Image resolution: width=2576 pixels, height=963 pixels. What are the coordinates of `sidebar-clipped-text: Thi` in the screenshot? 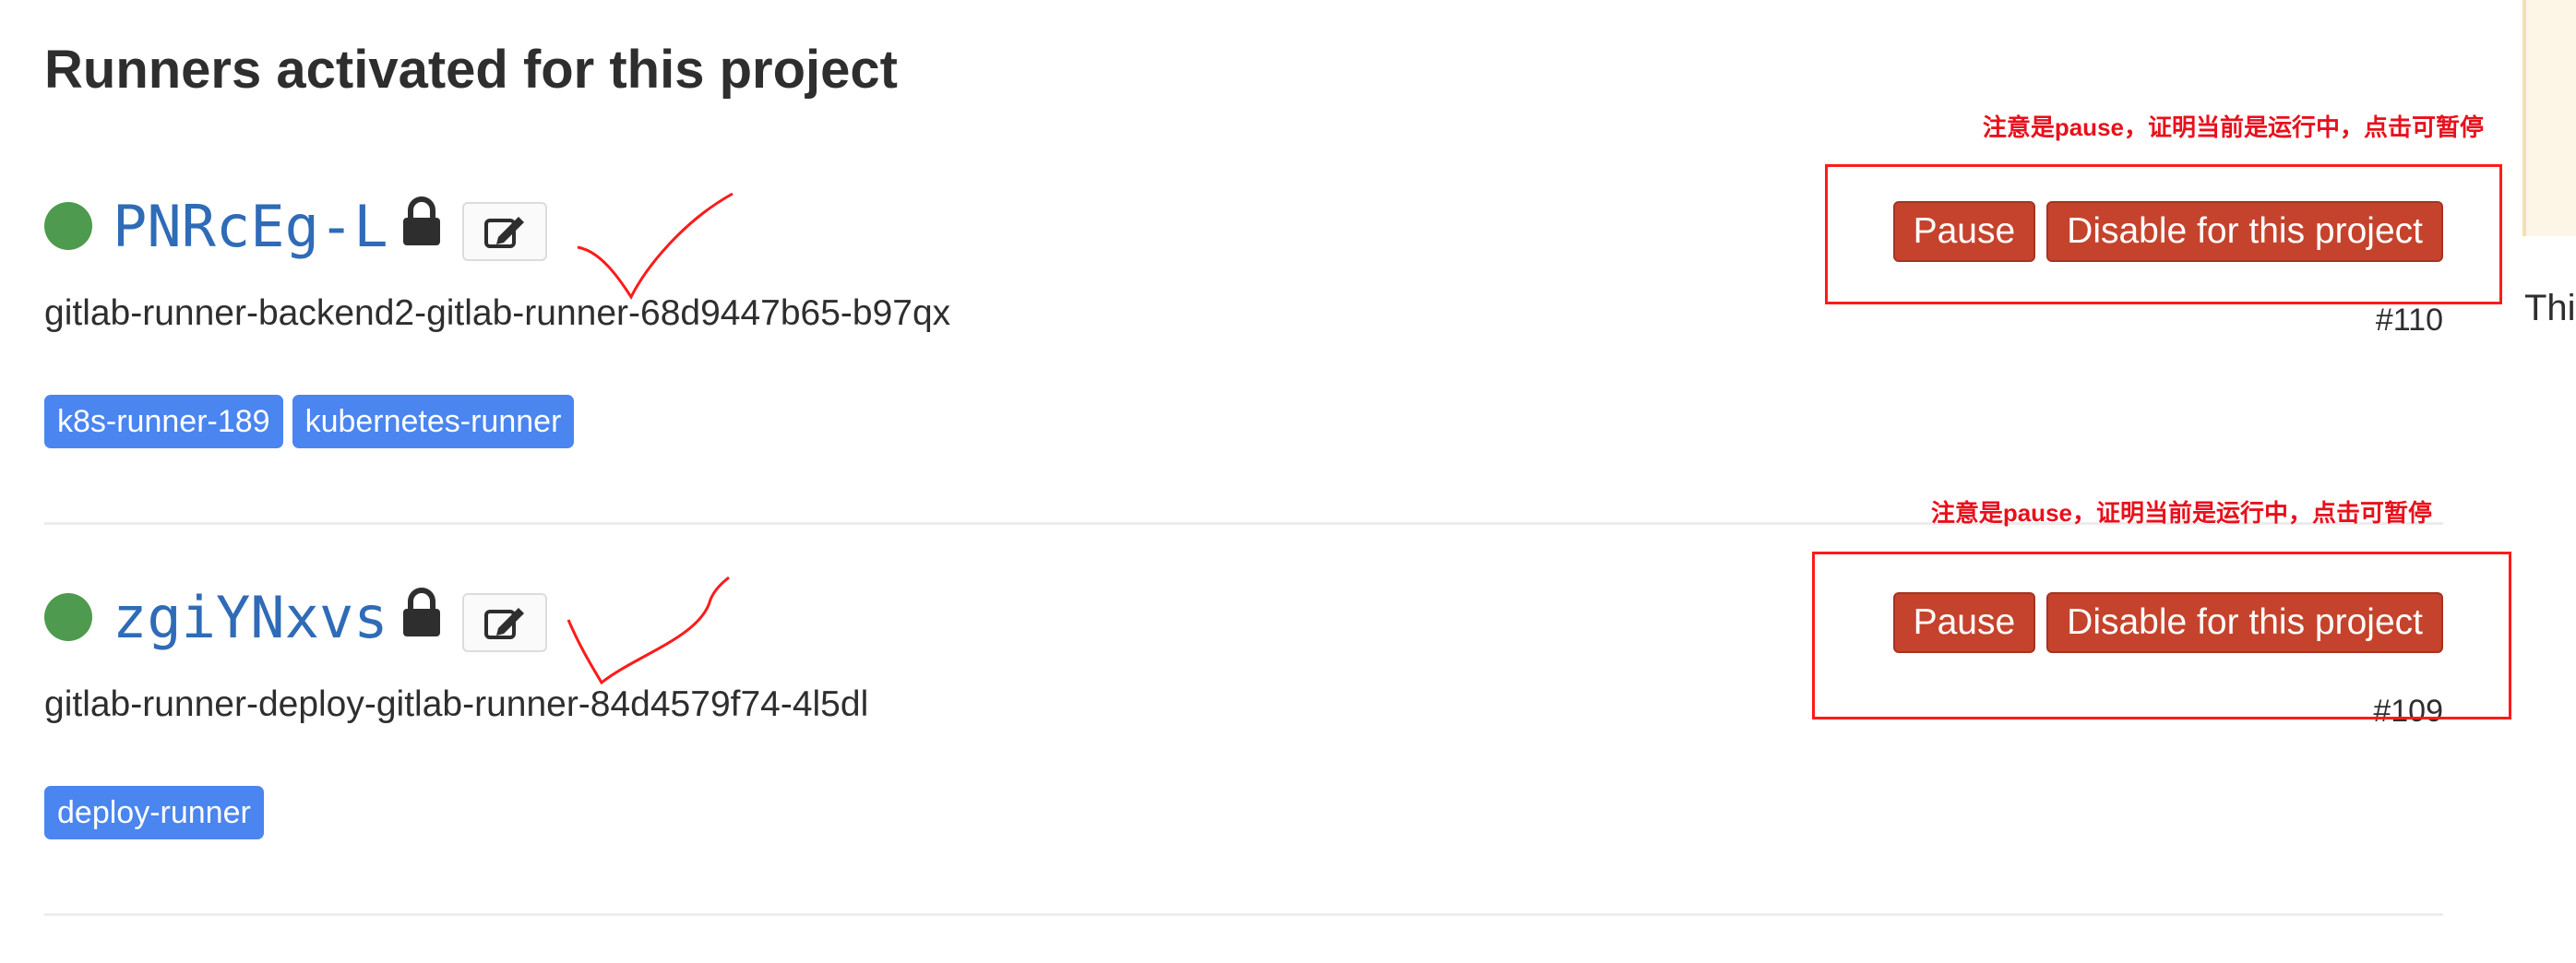 It's located at (2550, 308).